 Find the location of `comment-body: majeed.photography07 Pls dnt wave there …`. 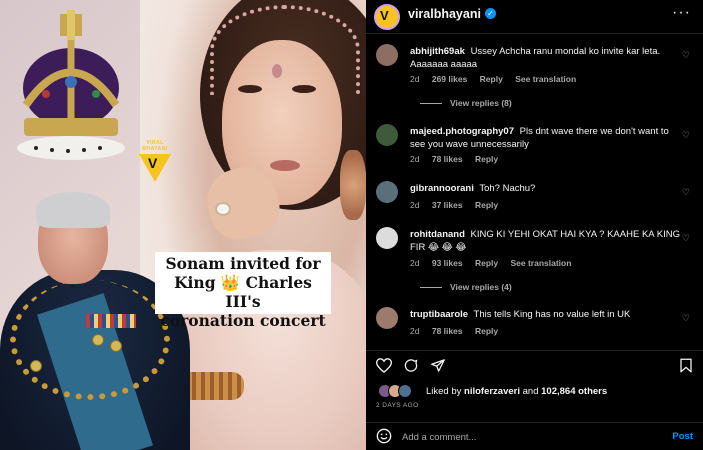

comment-body: majeed.photography07 Pls dnt wave there … is located at coordinates (545, 138).